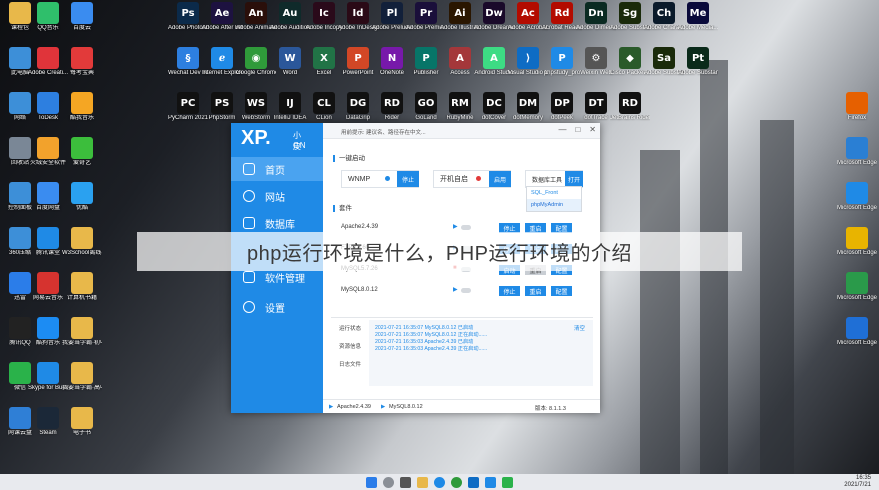 The width and height of the screenshot is (879, 490). What do you see at coordinates (857, 238) in the screenshot?
I see `edge-canary-icon` at bounding box center [857, 238].